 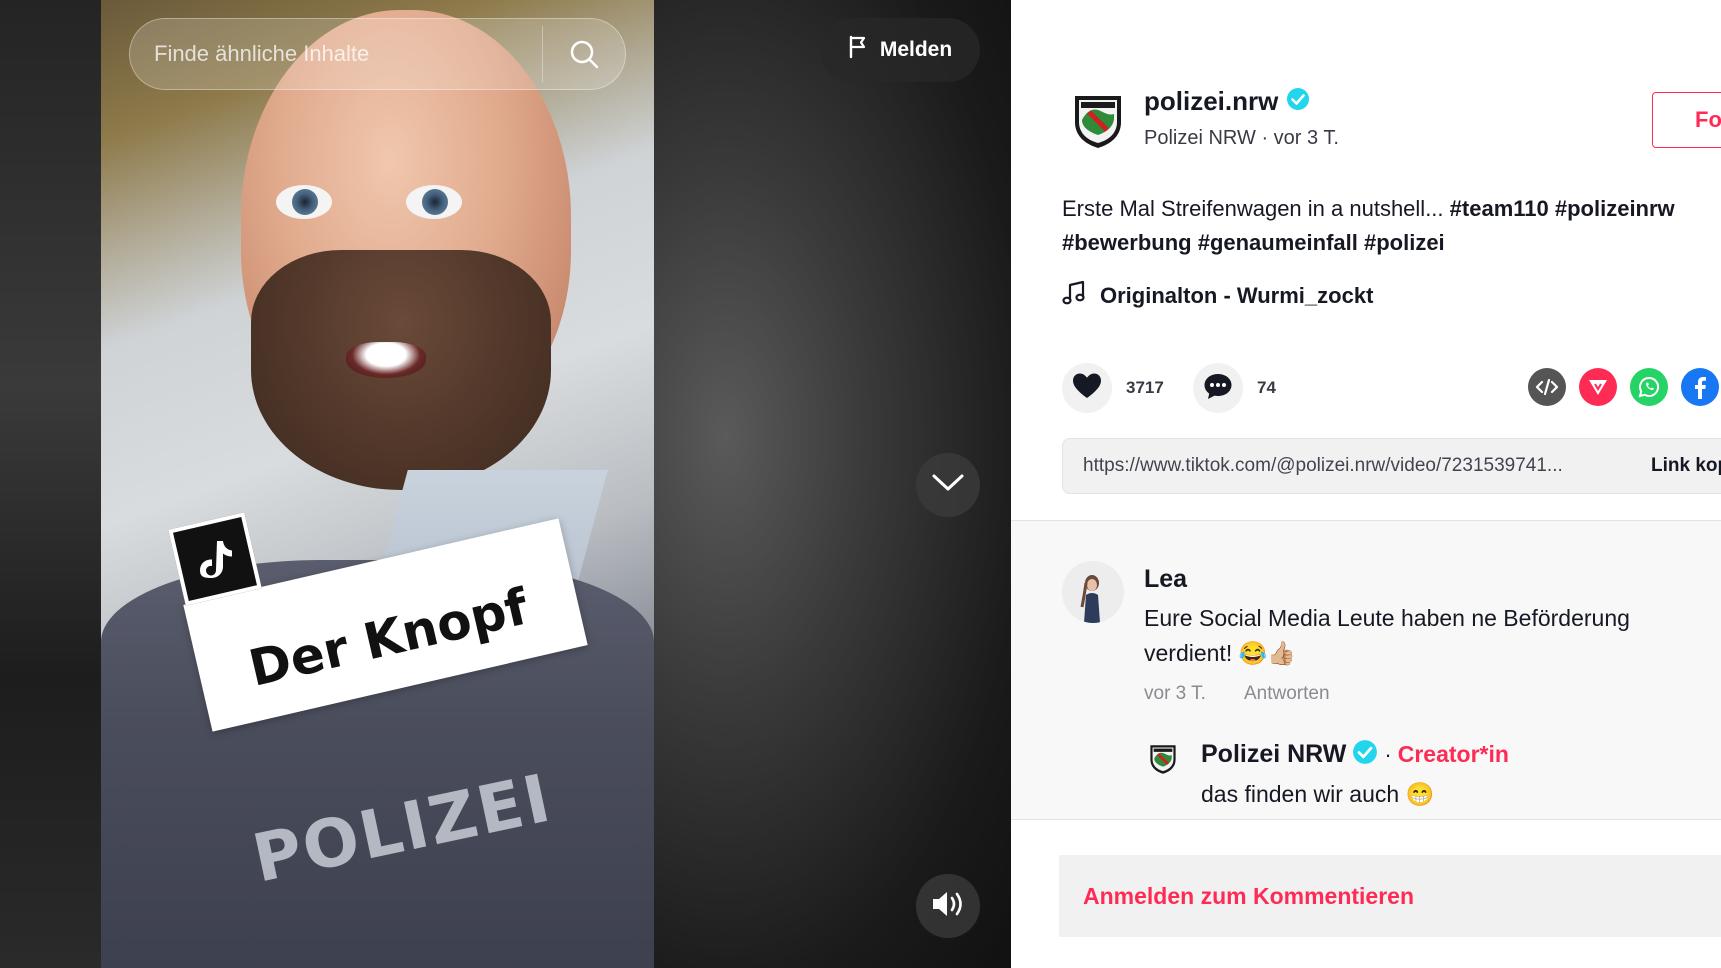 I want to click on hashtag-link: #team110, so click(x=1499, y=208).